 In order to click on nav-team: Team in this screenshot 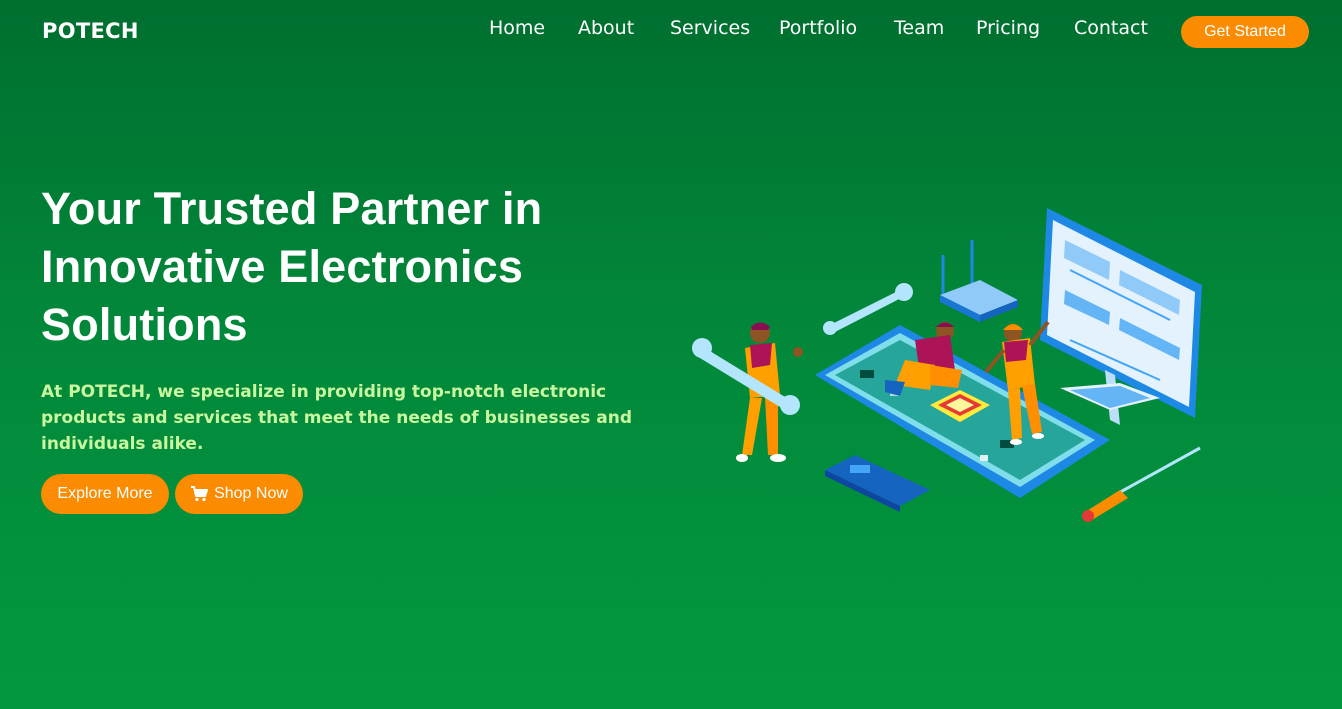, I will do `click(919, 28)`.